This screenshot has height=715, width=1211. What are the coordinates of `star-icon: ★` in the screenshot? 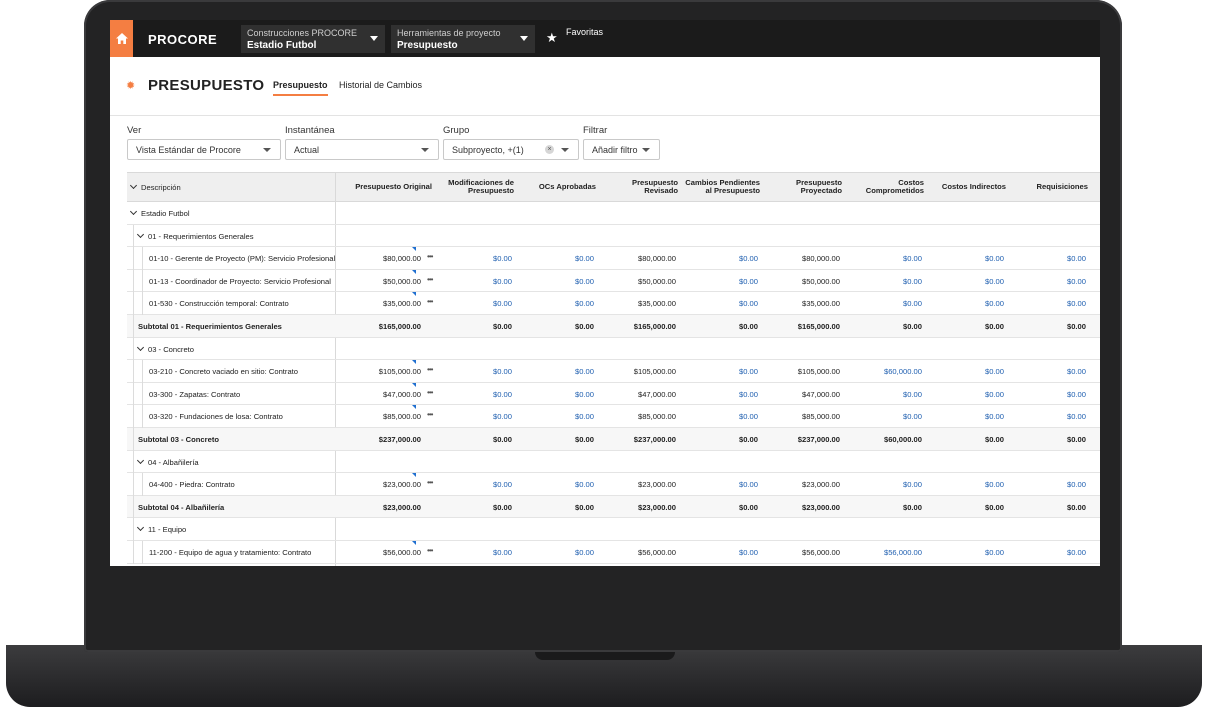 It's located at (552, 38).